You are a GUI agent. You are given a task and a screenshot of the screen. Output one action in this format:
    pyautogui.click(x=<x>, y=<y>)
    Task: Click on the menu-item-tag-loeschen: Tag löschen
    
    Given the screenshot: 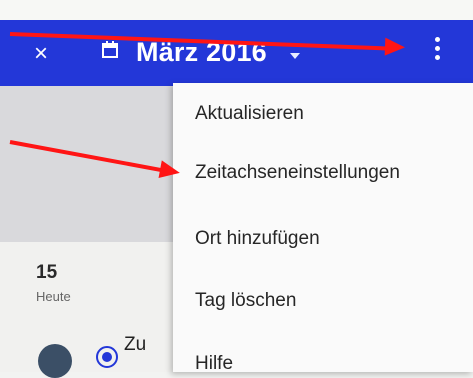 What is the action you would take?
    pyautogui.click(x=245, y=301)
    